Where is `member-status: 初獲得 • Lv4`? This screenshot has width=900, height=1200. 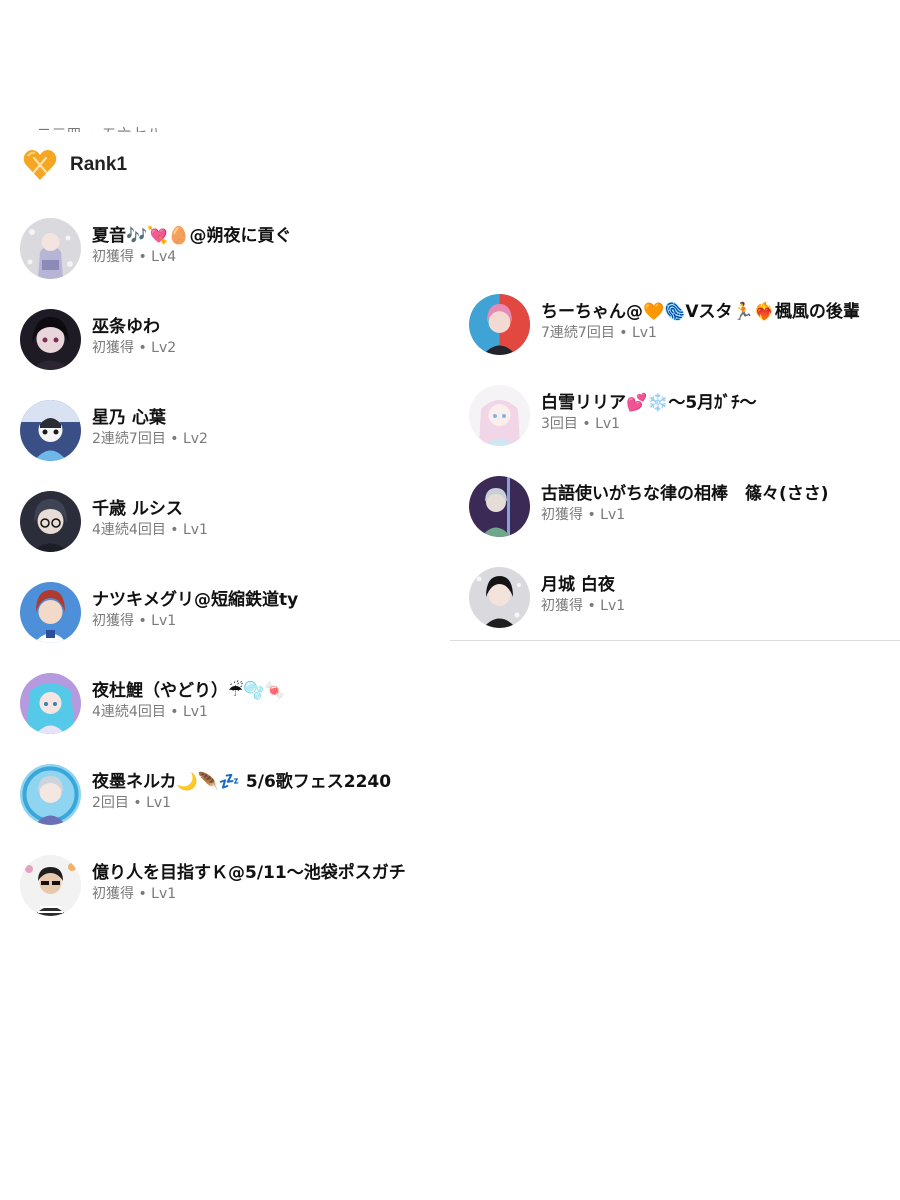
member-status: 初獲得 • Lv4 is located at coordinates (134, 257).